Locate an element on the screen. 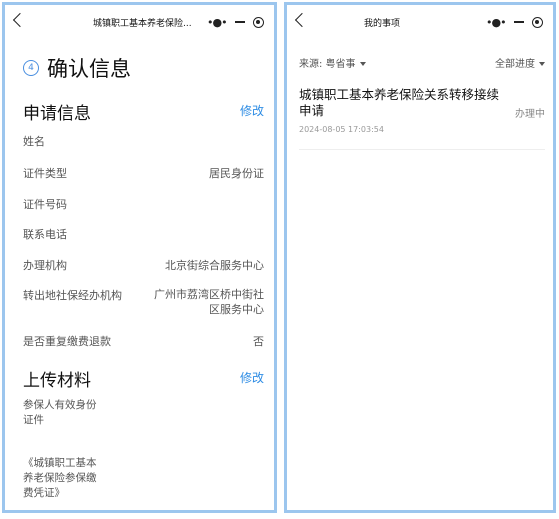  field-label: 转出地社保经办机构 is located at coordinates (72, 295).